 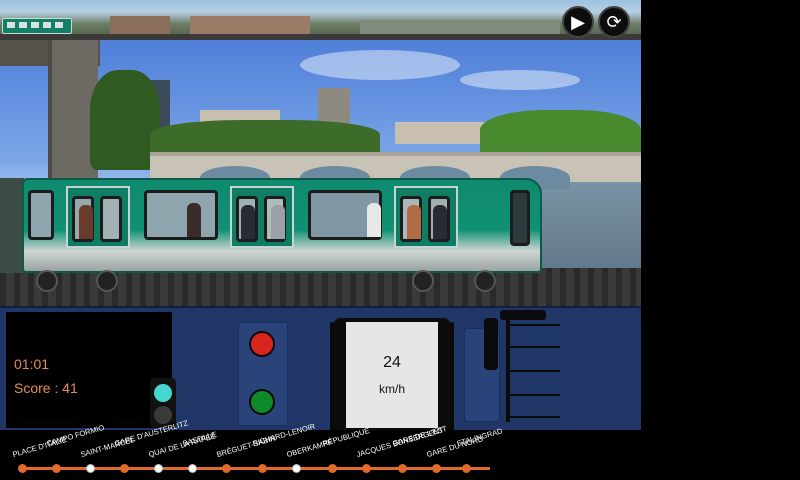 What do you see at coordinates (163, 403) in the screenshot?
I see `door-signal` at bounding box center [163, 403].